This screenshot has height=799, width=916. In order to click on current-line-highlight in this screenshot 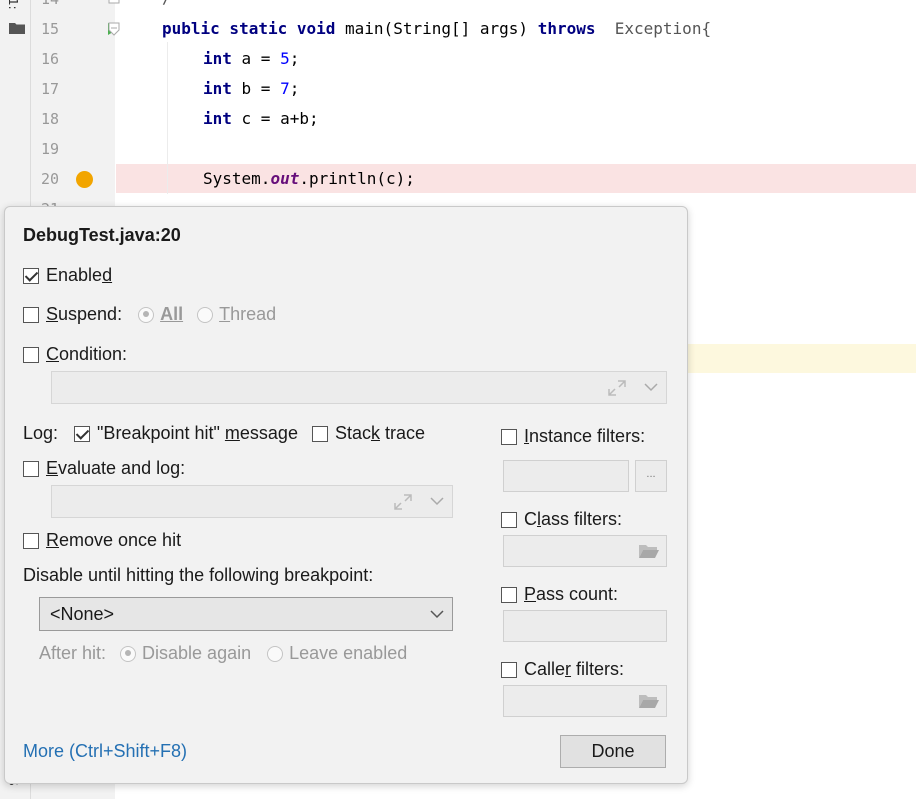, I will do `click(801, 358)`.